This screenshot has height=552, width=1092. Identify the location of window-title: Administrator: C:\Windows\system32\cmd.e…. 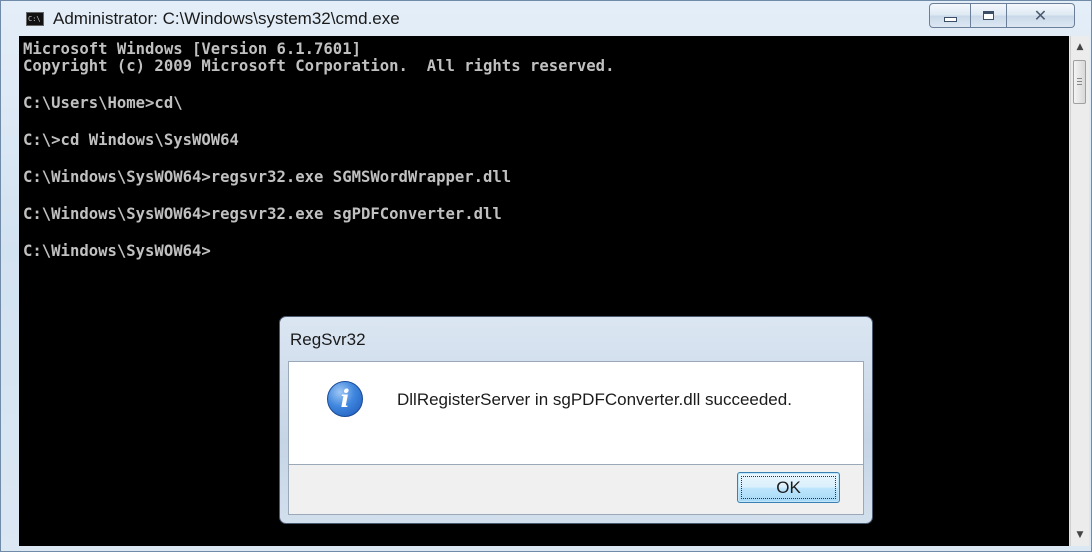
(226, 18).